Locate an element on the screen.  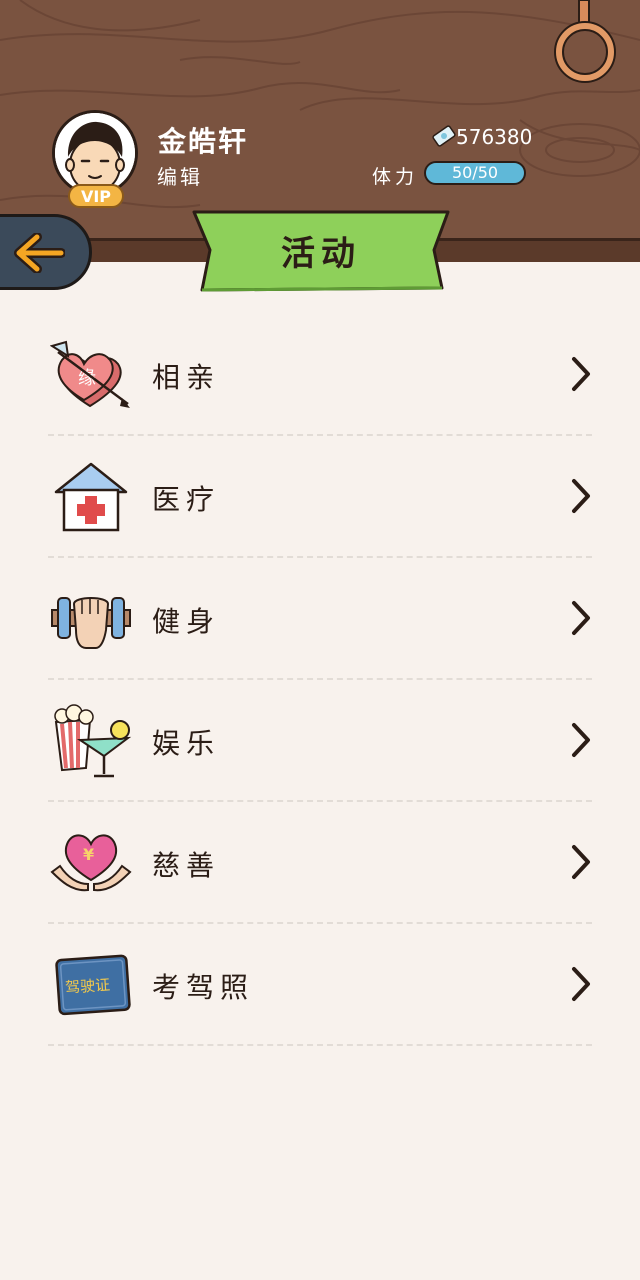
list-item-charity: ¥ 慈善 is located at coordinates (320, 863).